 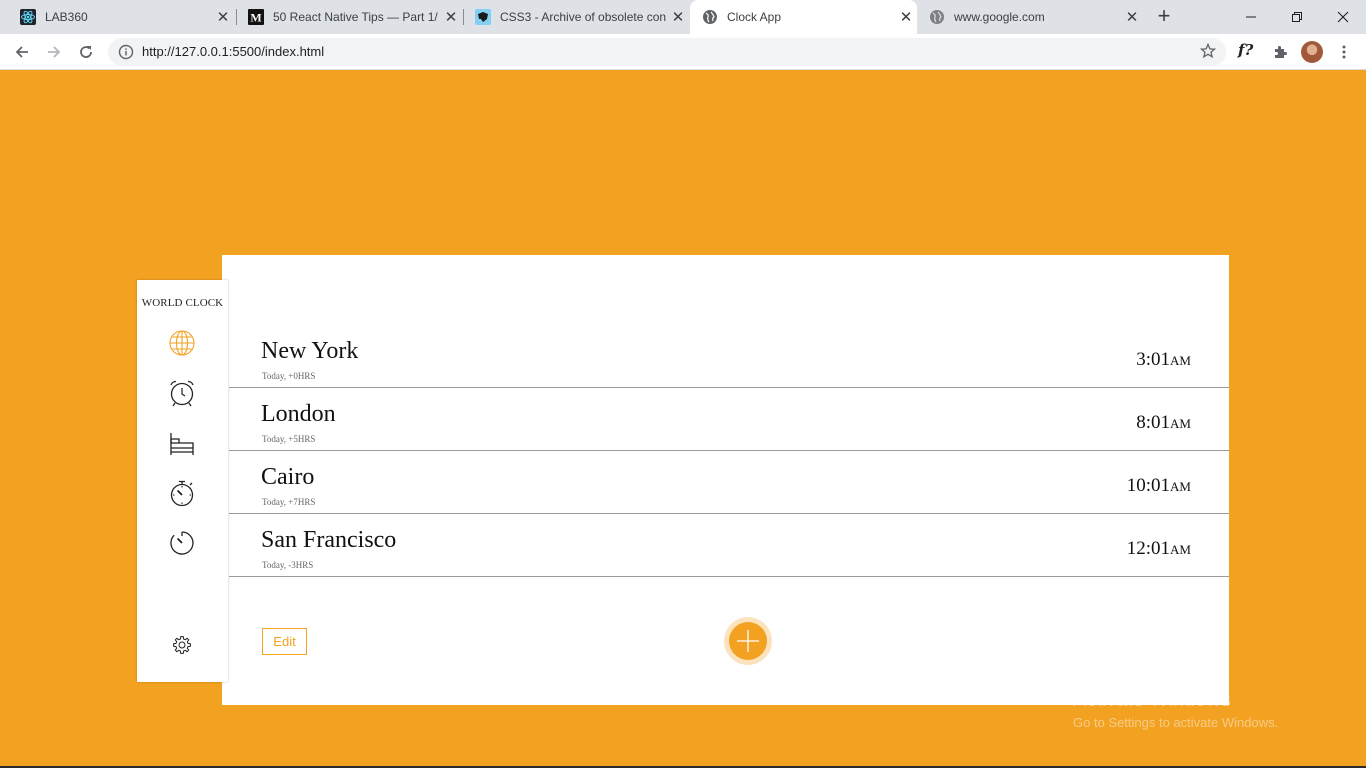 I want to click on edit-button: Edit, so click(x=284, y=641).